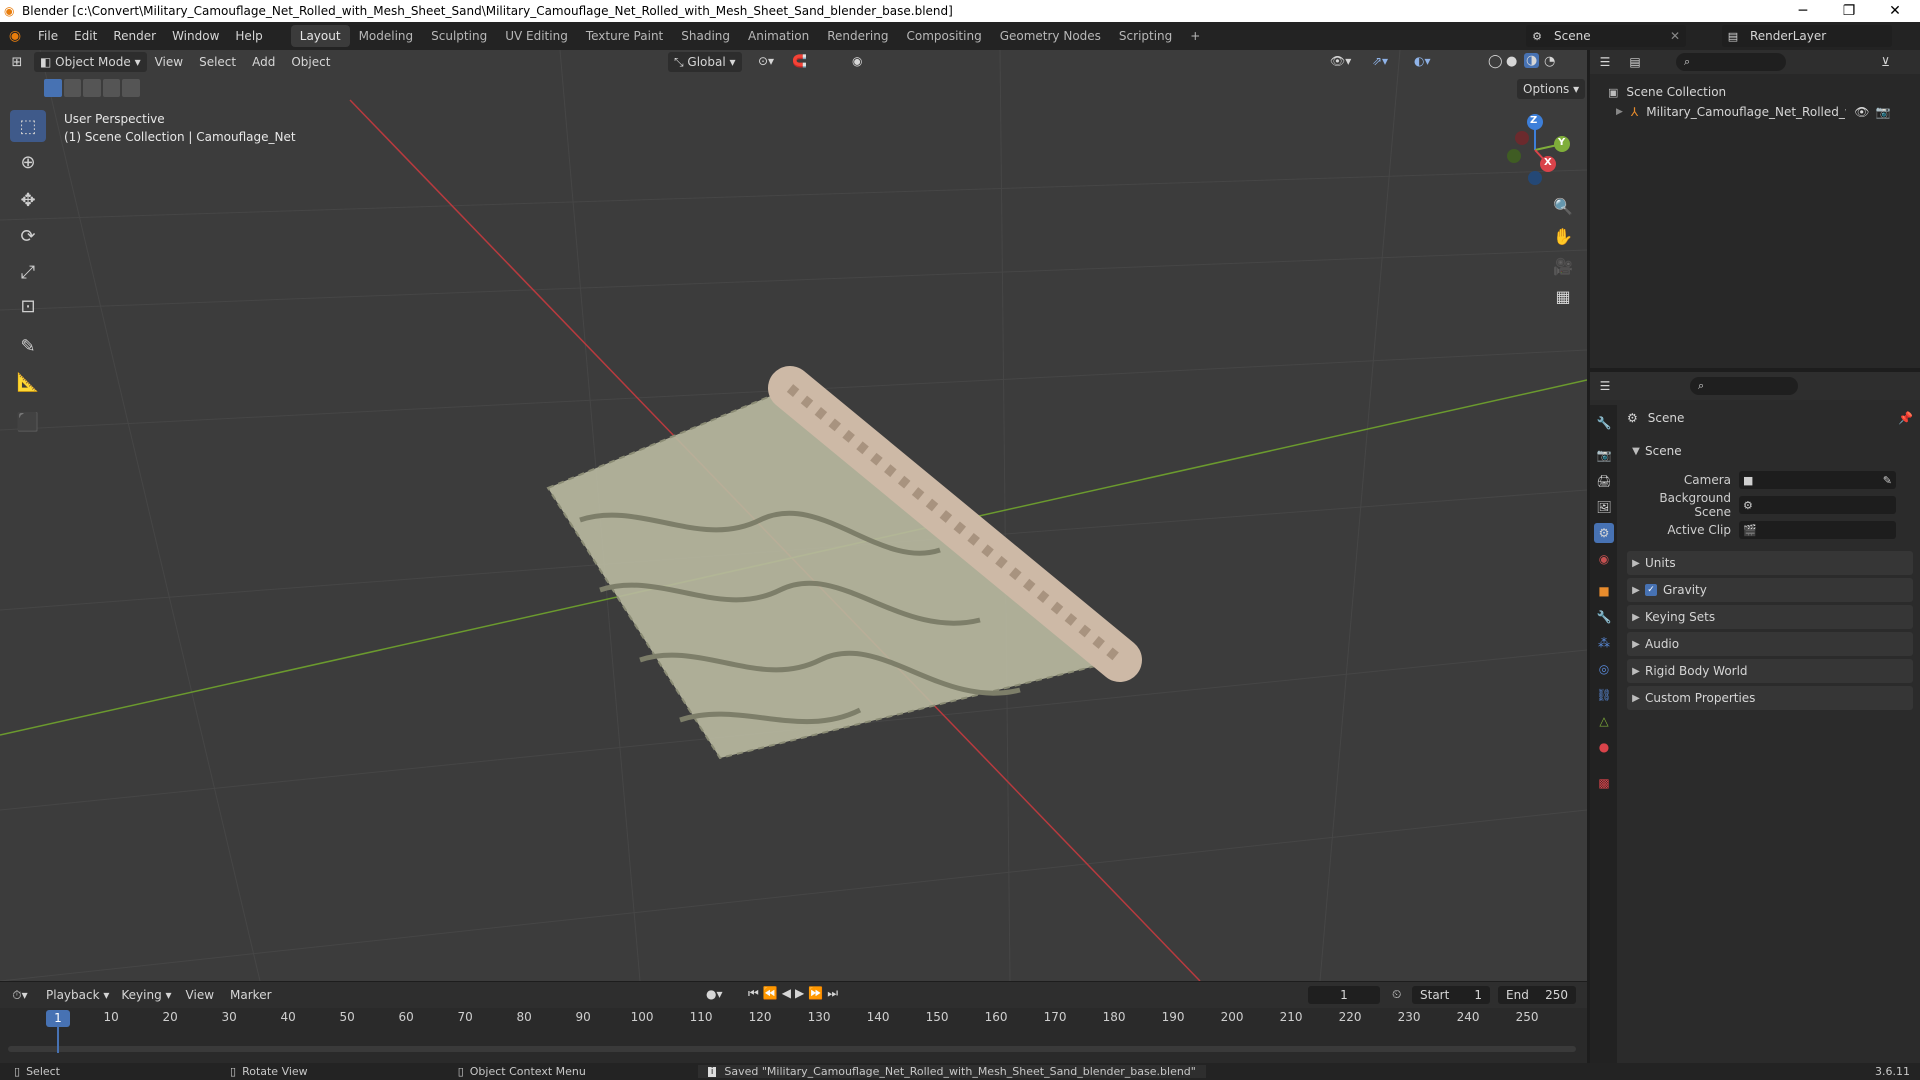 The height and width of the screenshot is (1080, 1920). What do you see at coordinates (1604, 559) in the screenshot?
I see `world-tab-icon: ◉` at bounding box center [1604, 559].